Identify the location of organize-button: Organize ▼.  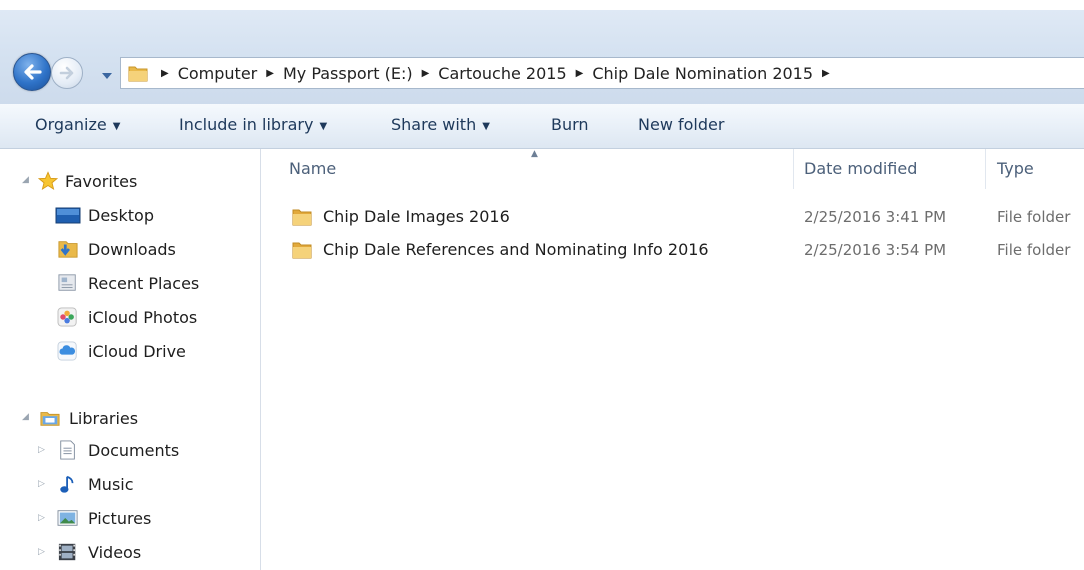
(77, 126).